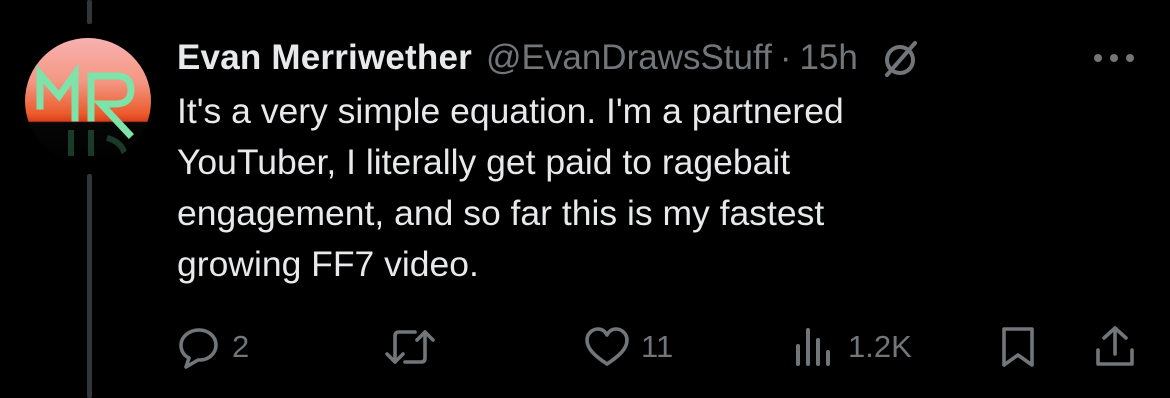  I want to click on heart-icon, so click(607, 346).